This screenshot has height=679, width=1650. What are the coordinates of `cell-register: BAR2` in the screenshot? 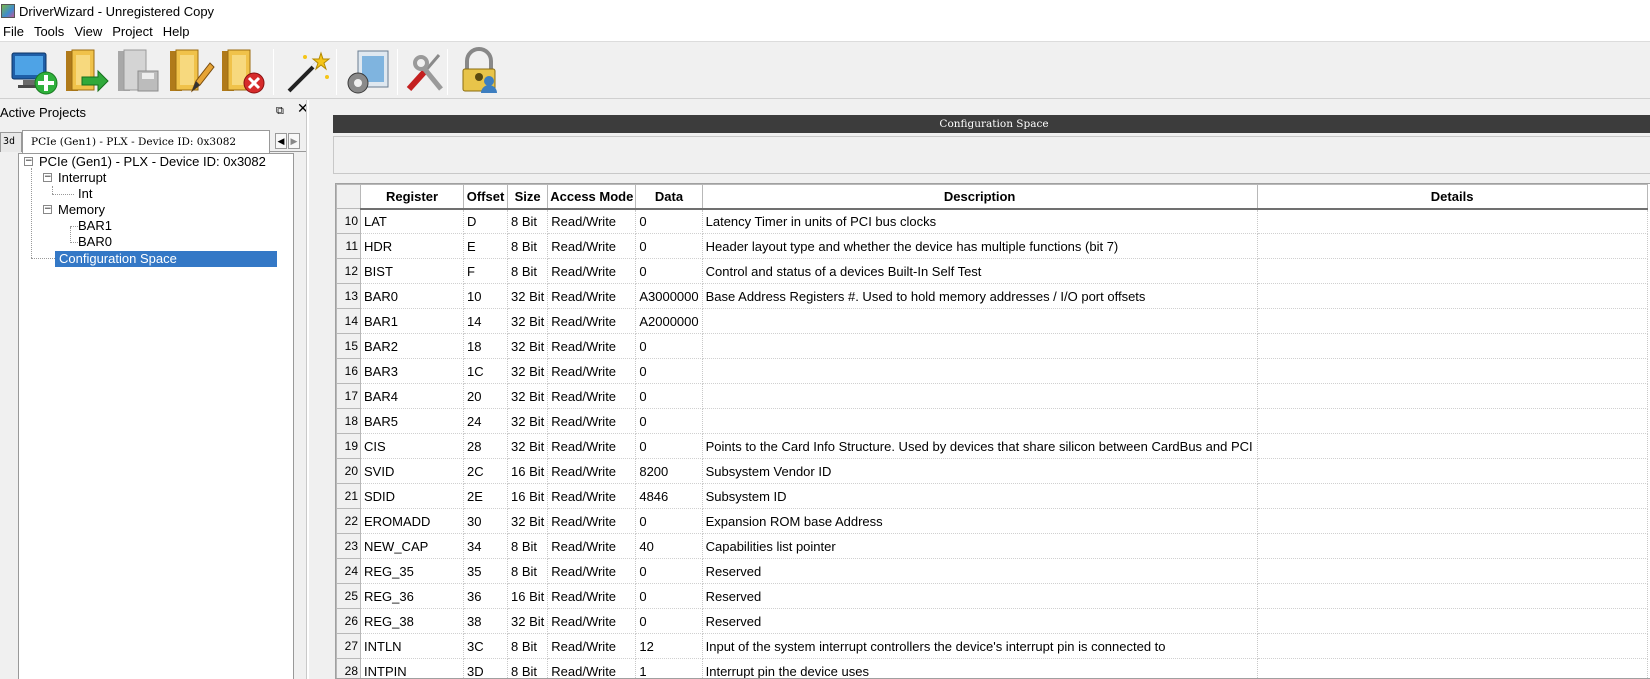 It's located at (412, 346).